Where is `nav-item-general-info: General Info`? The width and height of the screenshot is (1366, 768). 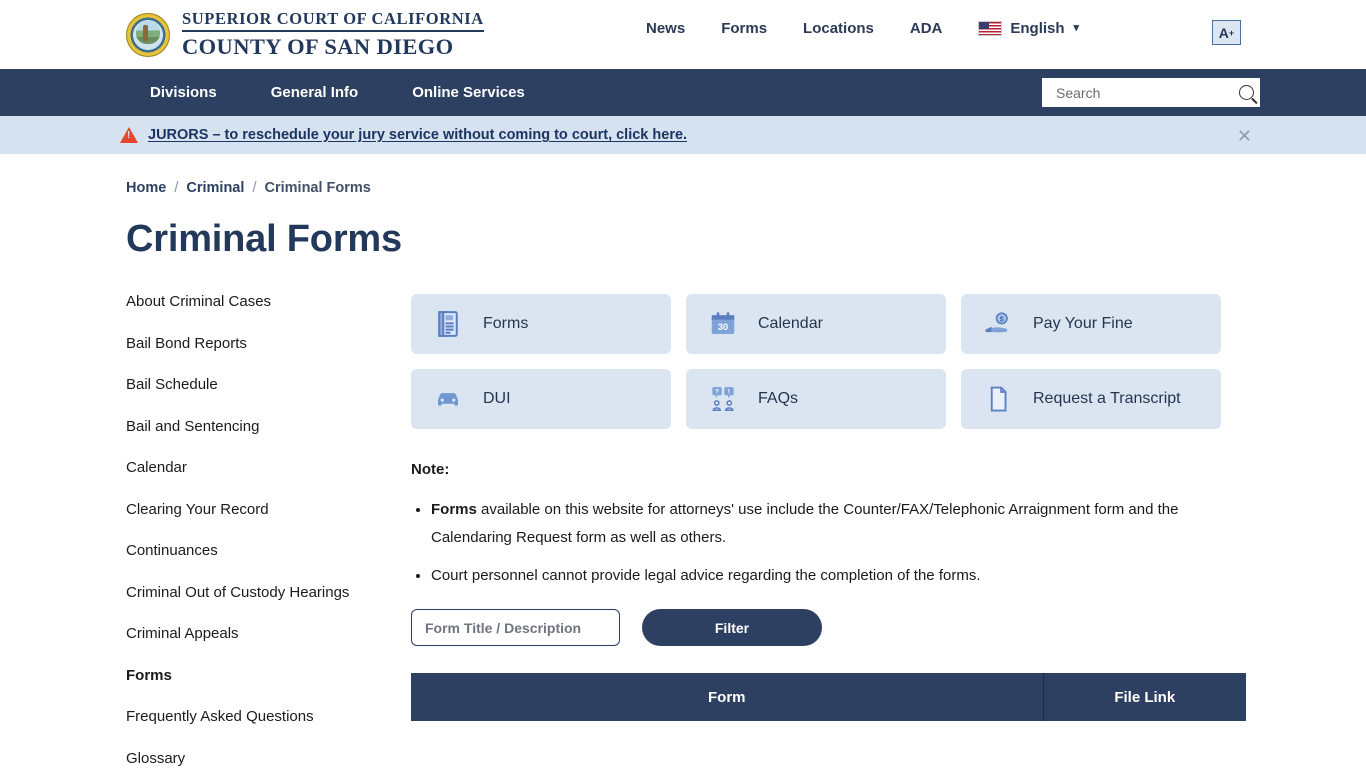
nav-item-general-info: General Info is located at coordinates (315, 92).